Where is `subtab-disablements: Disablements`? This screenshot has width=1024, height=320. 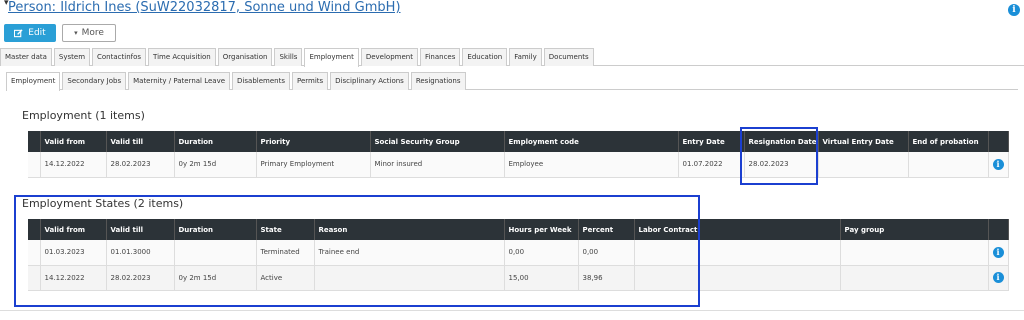
subtab-disablements: Disablements is located at coordinates (261, 81).